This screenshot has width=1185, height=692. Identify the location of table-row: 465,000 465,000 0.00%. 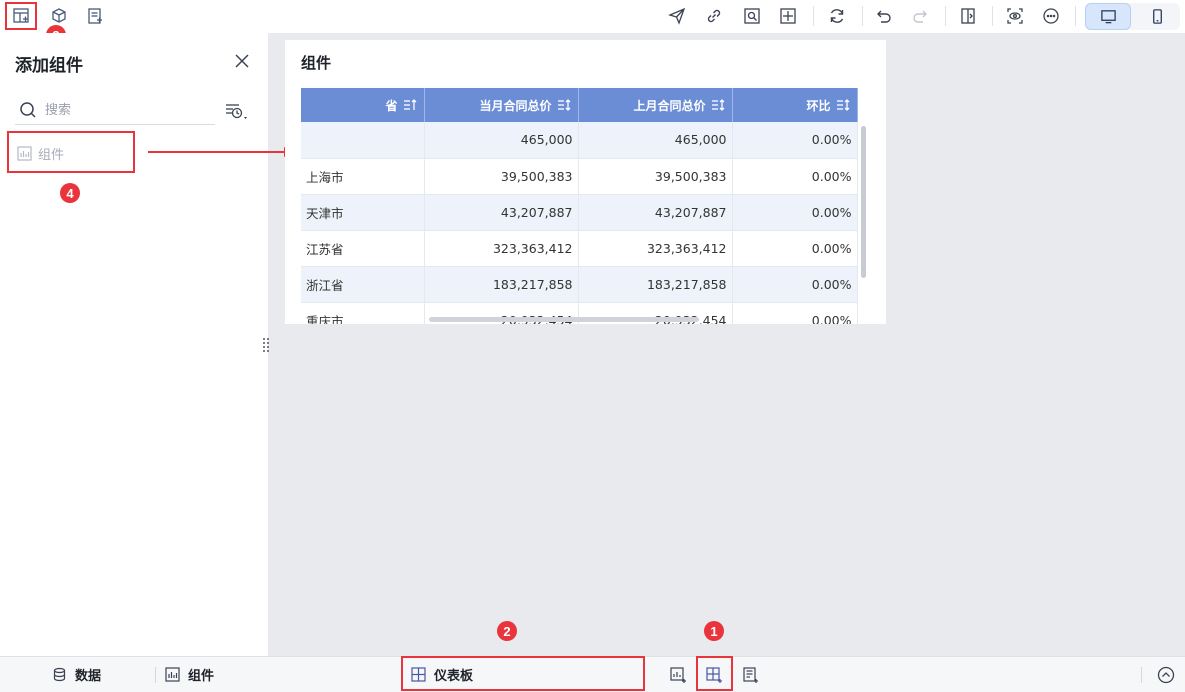
(579, 140).